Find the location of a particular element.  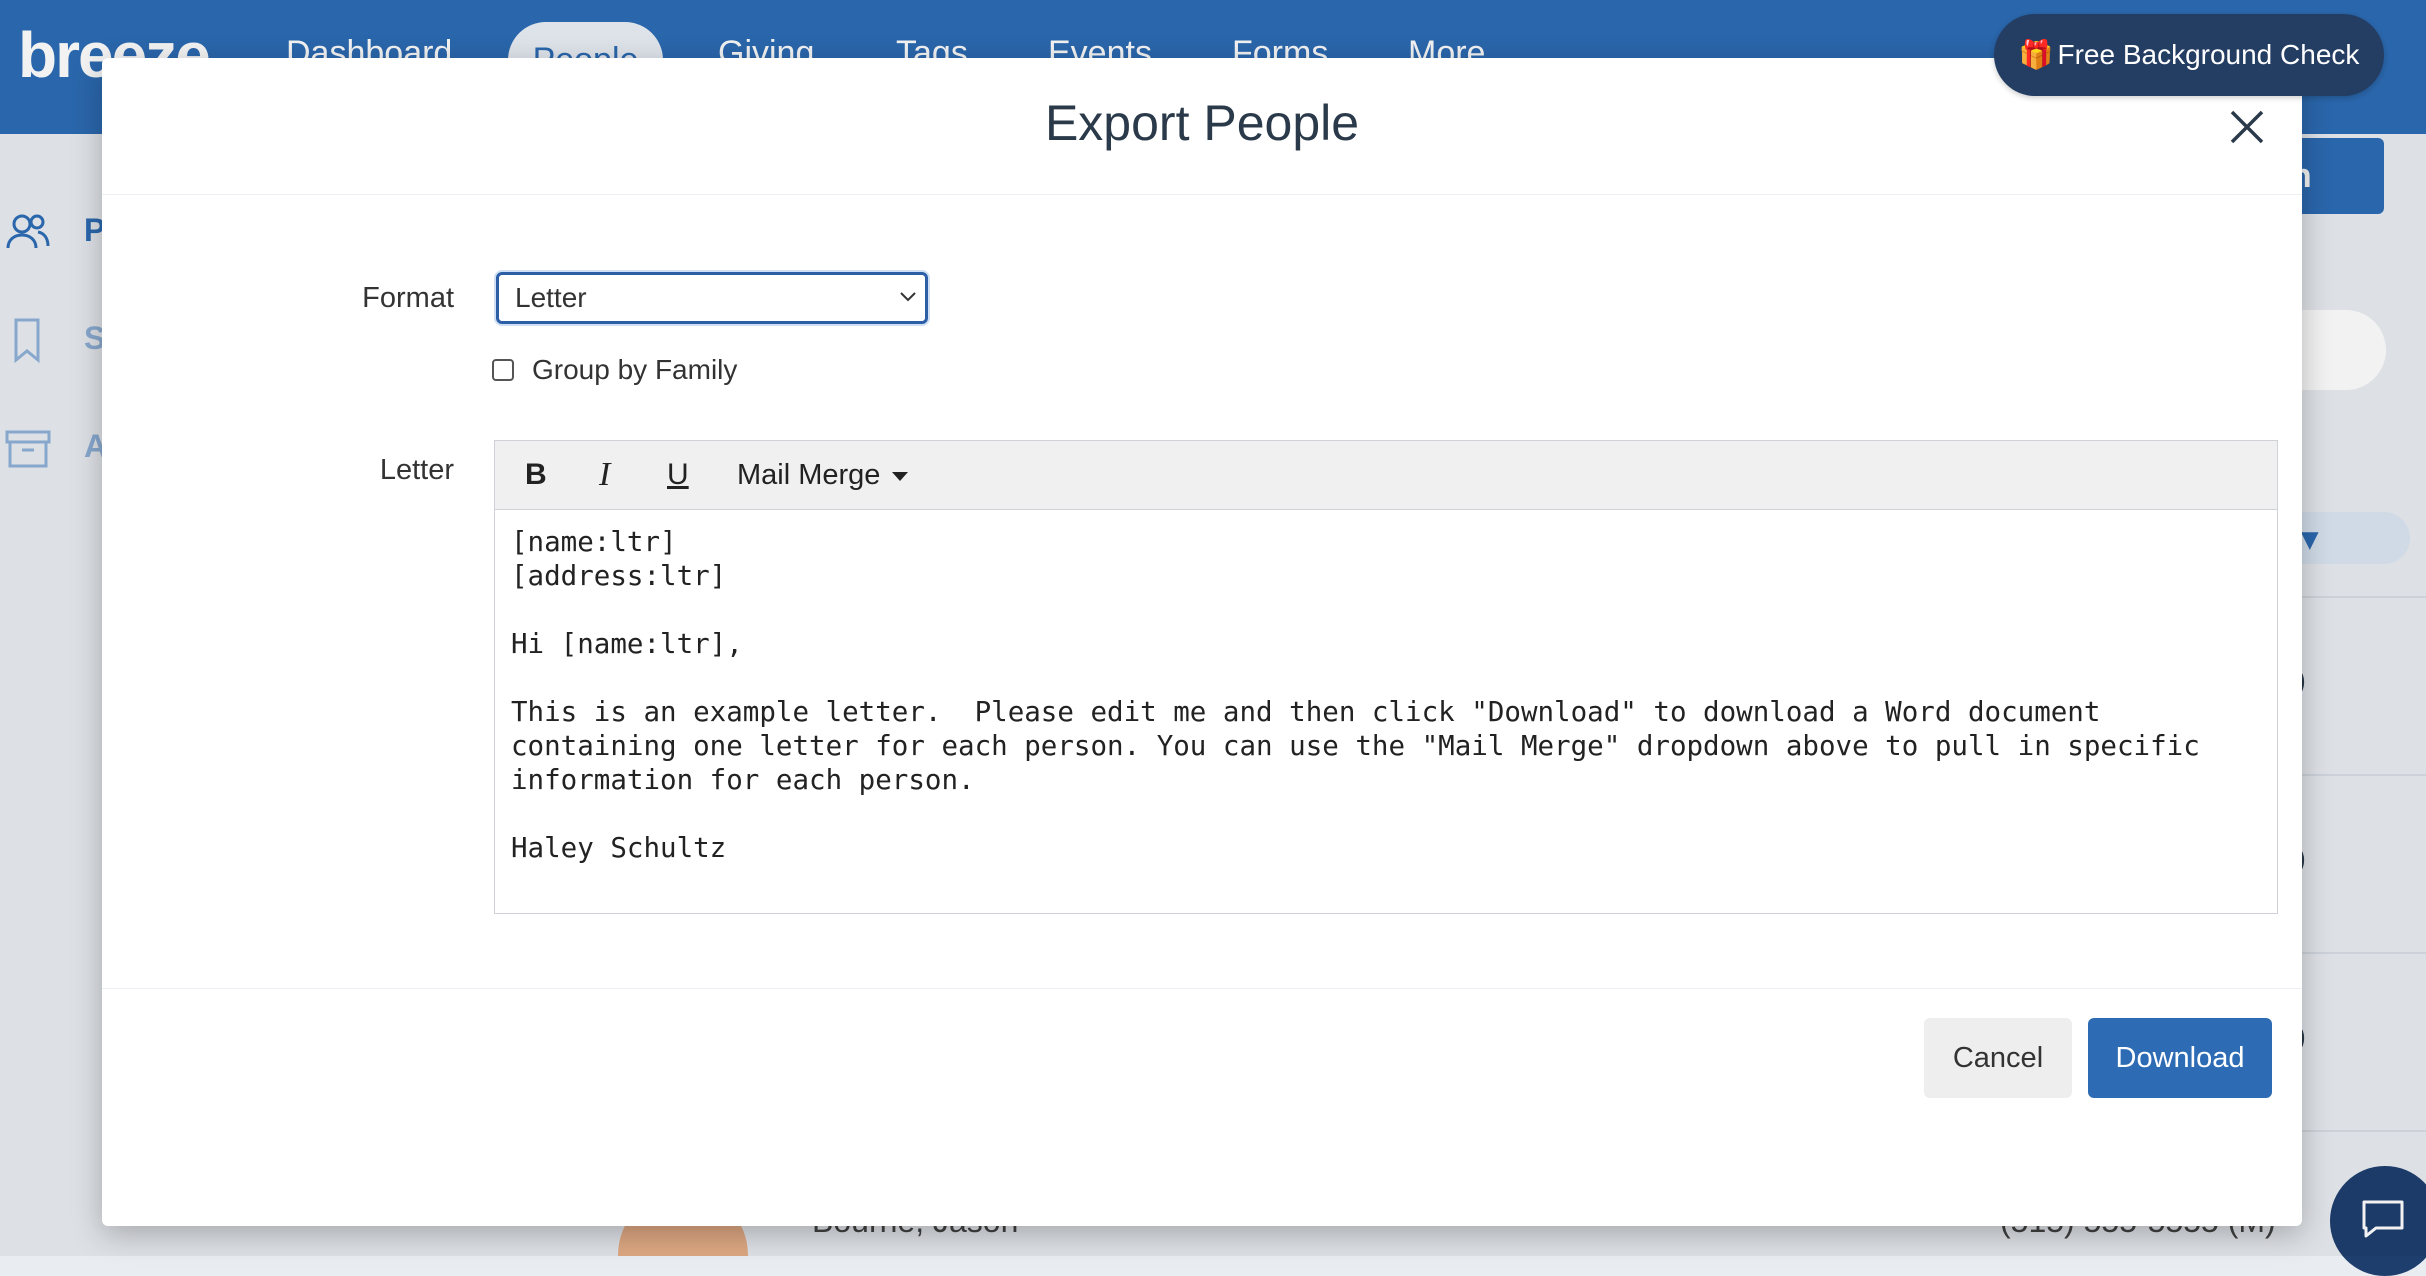

italic-button: I is located at coordinates (607, 475).